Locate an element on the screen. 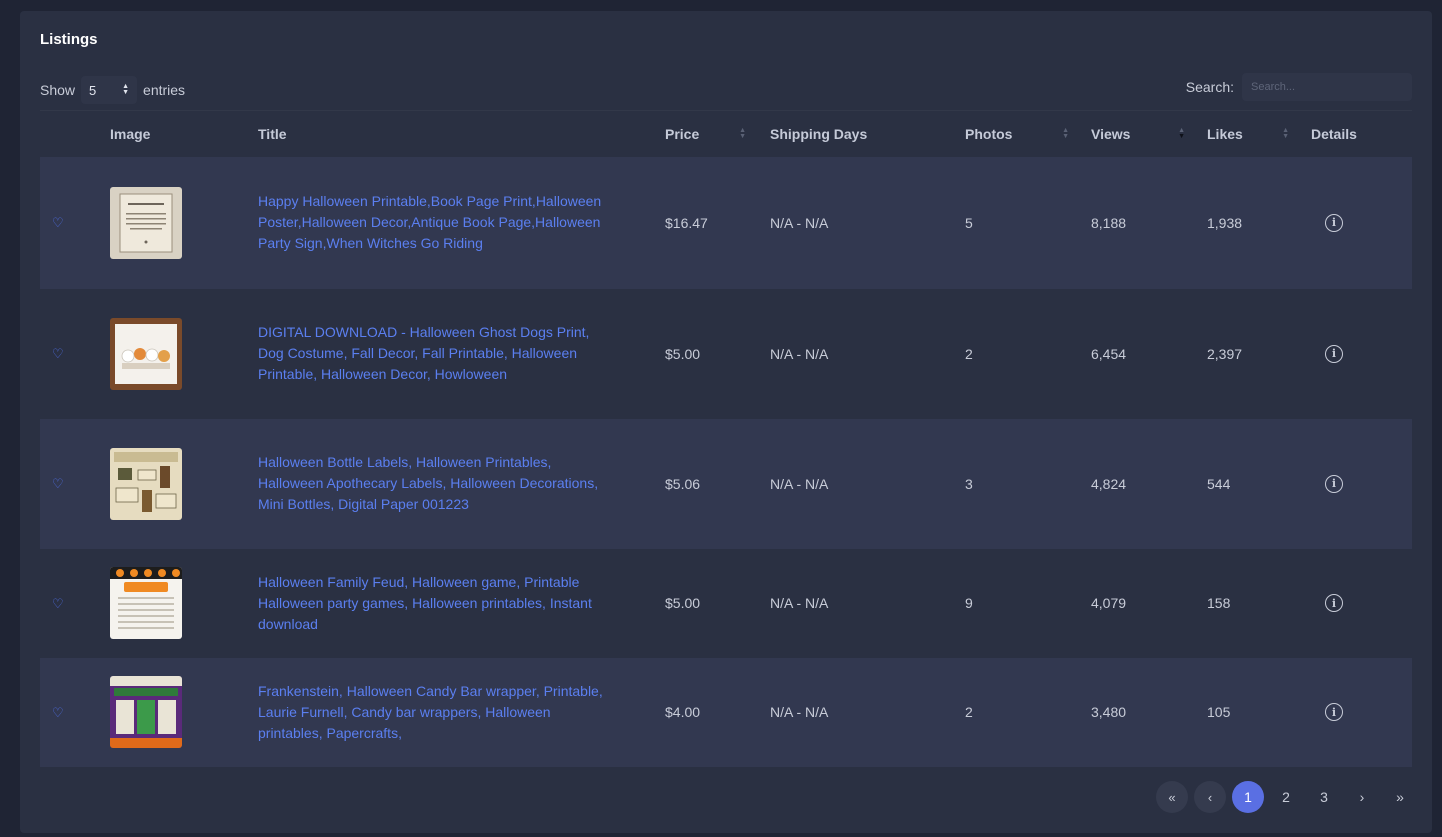  col-likes: Likes ▲ ▼ is located at coordinates (1259, 133).